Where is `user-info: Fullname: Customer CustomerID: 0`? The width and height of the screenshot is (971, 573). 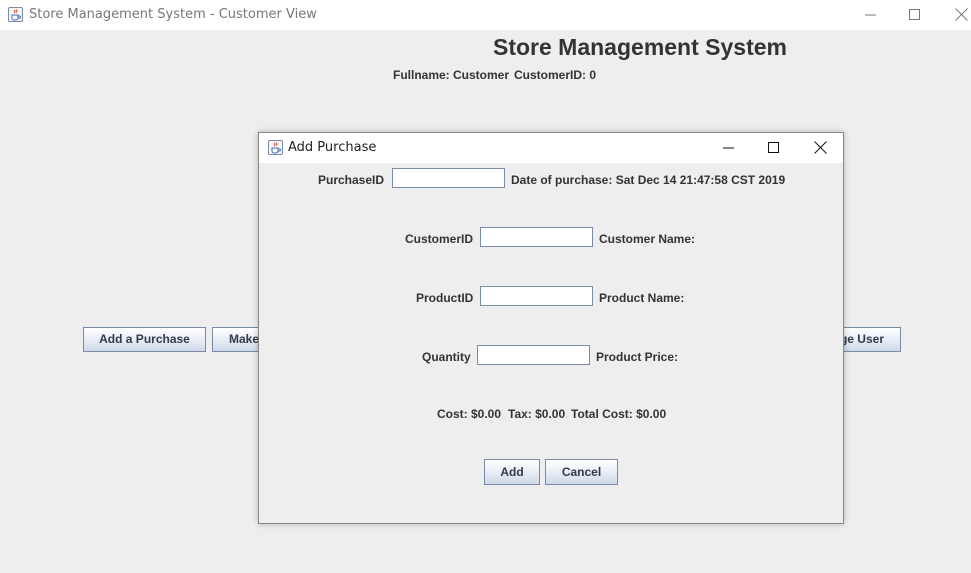
user-info: Fullname: Customer CustomerID: 0 is located at coordinates (497, 75).